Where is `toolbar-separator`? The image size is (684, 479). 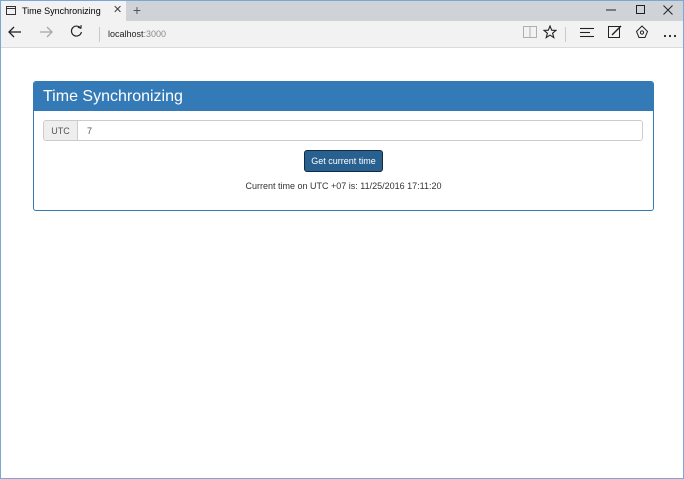 toolbar-separator is located at coordinates (565, 34).